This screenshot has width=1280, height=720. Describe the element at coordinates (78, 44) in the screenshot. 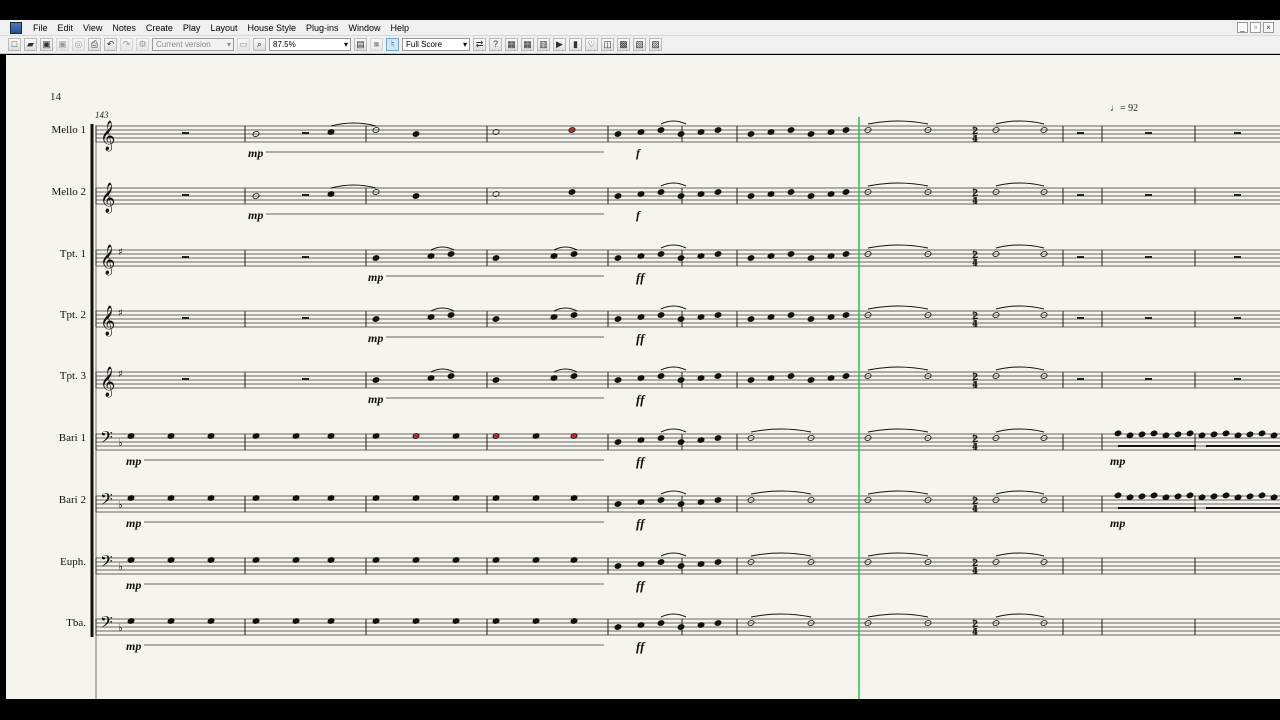

I see `print-preview-icon: ◎` at that location.